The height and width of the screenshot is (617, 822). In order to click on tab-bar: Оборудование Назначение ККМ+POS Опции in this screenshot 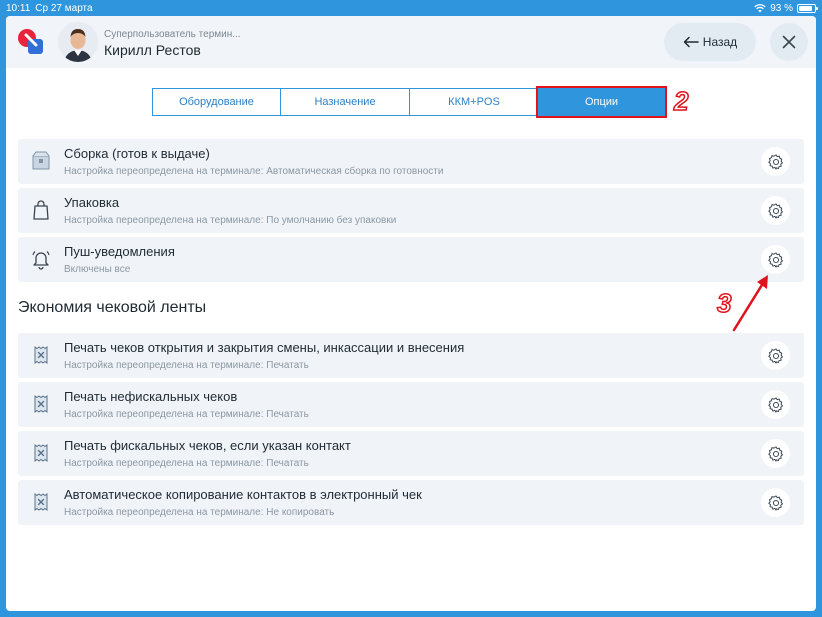, I will do `click(409, 102)`.